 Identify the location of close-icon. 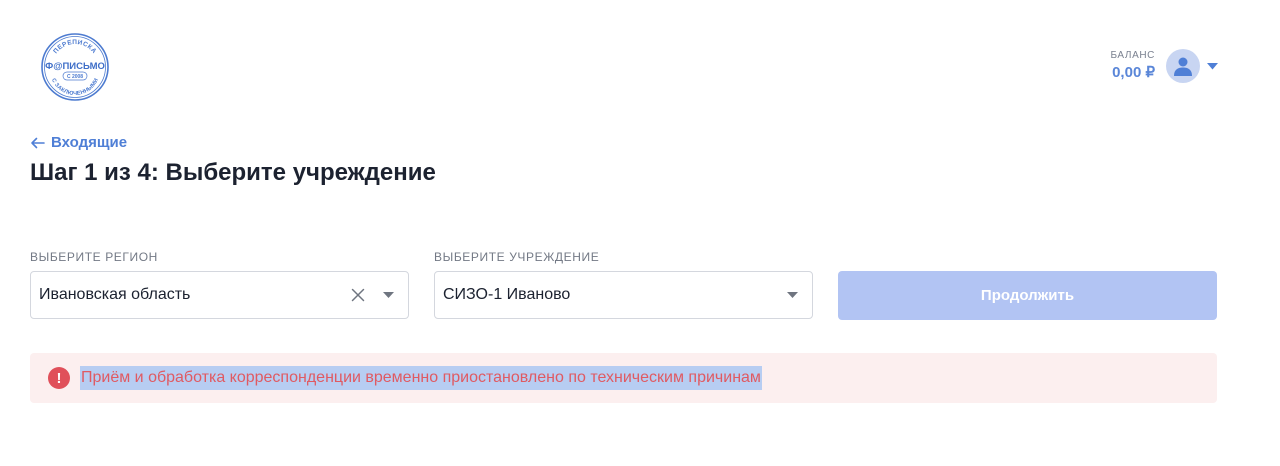
(358, 295).